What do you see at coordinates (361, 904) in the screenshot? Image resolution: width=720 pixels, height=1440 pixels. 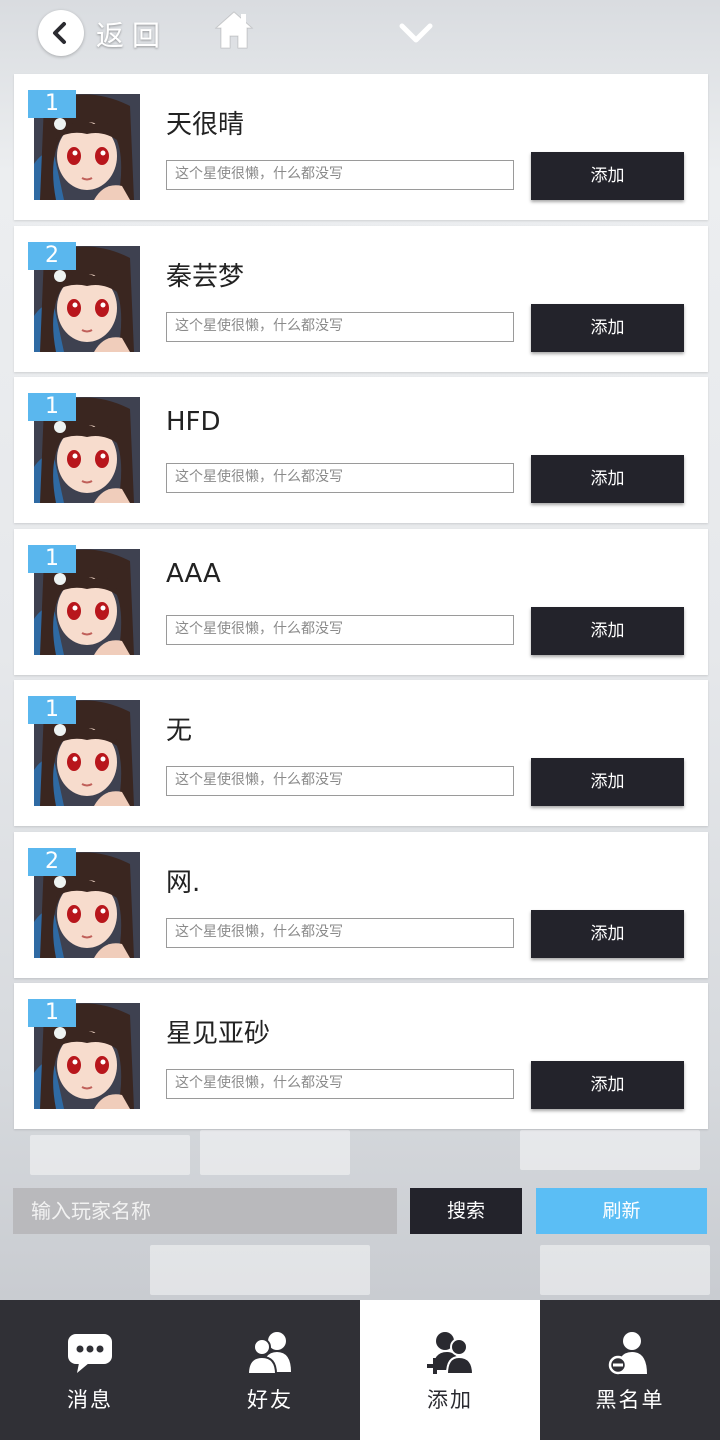 I see `player-row: 2 网. 这个星使很懒，什么都没写 添加` at bounding box center [361, 904].